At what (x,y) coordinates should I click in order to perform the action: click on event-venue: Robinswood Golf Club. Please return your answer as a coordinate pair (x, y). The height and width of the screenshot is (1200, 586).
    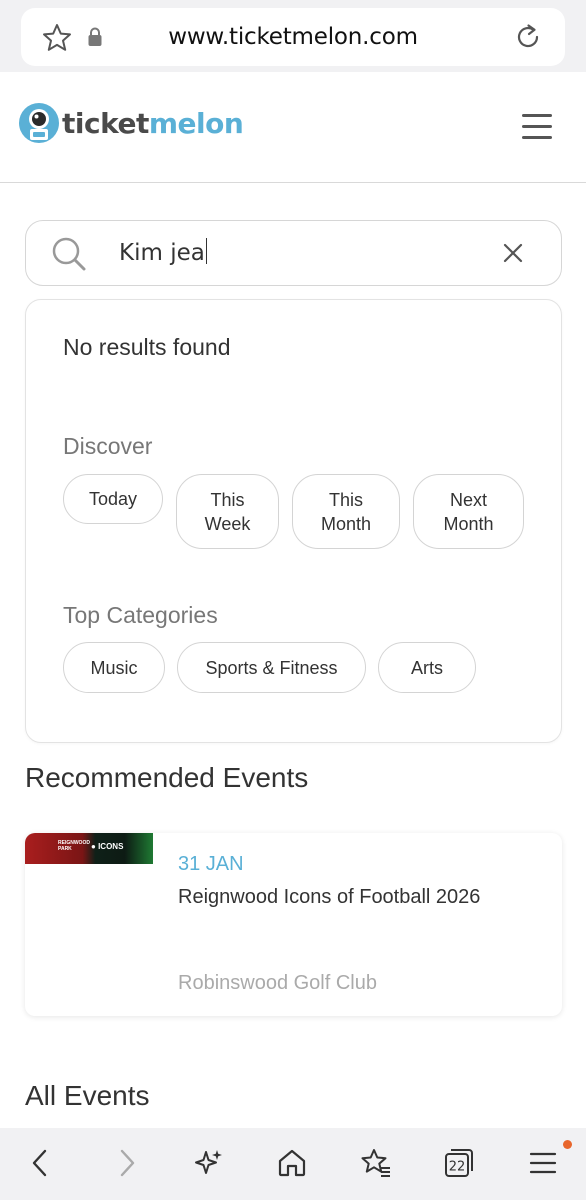
    Looking at the image, I should click on (277, 983).